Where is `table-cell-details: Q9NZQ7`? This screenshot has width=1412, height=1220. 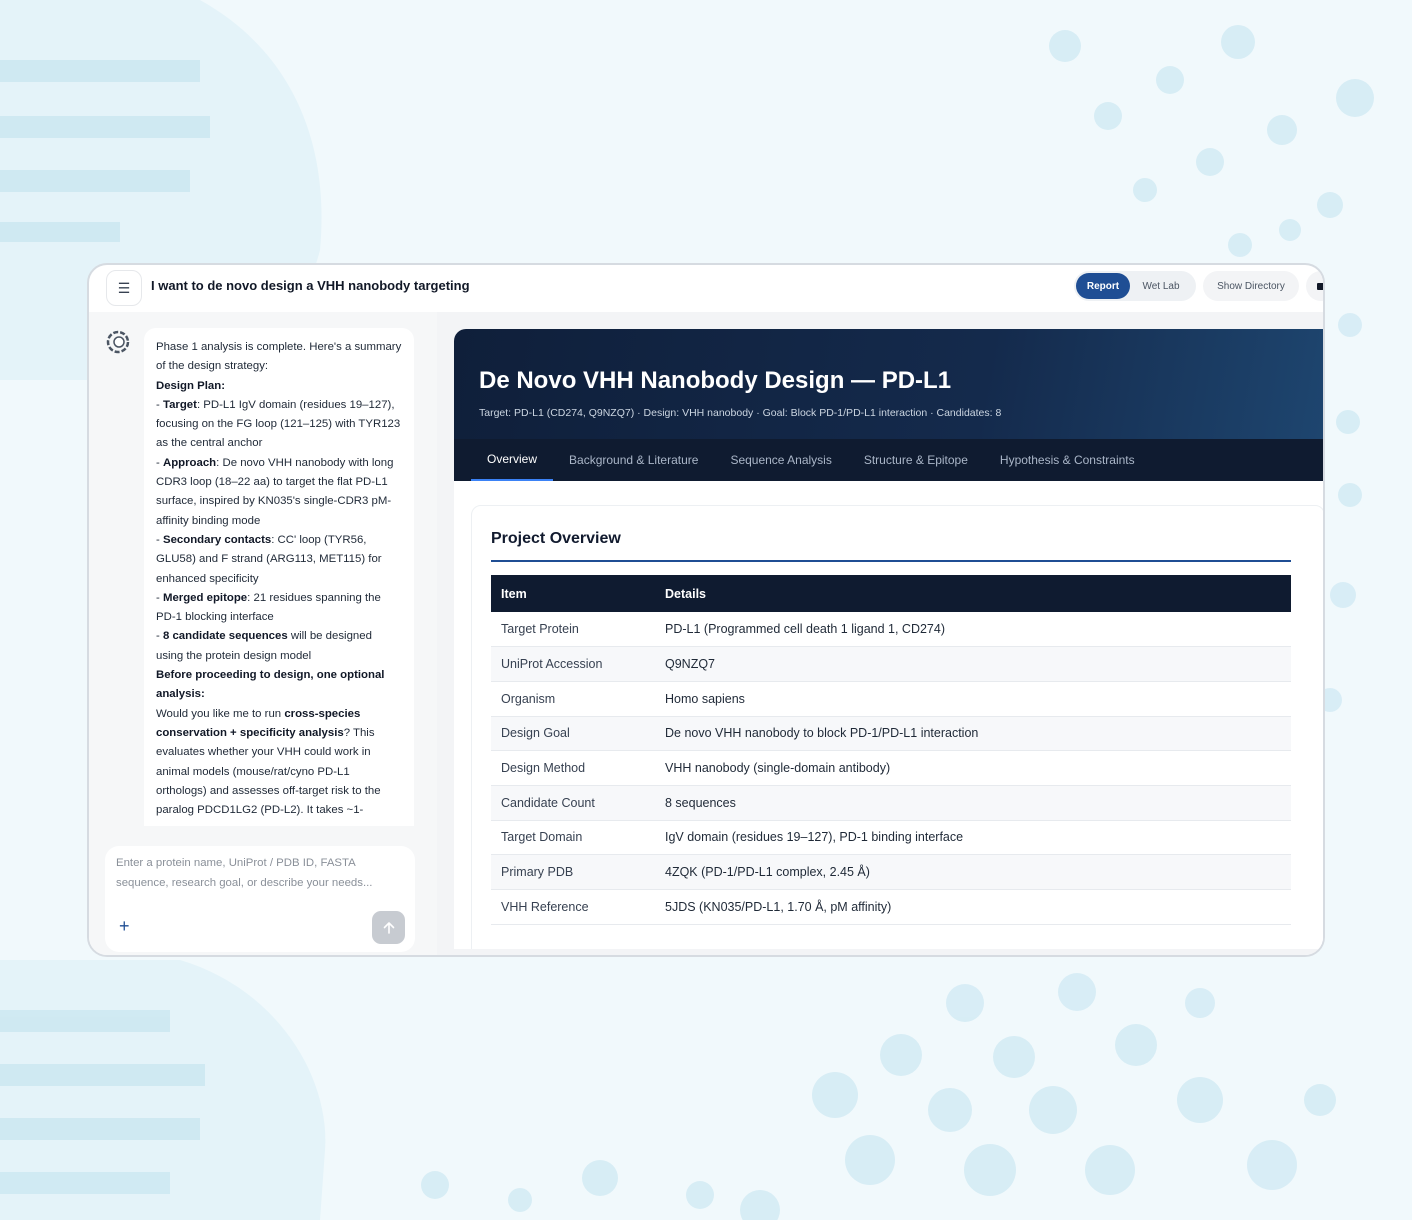
table-cell-details: Q9NZQ7 is located at coordinates (973, 664).